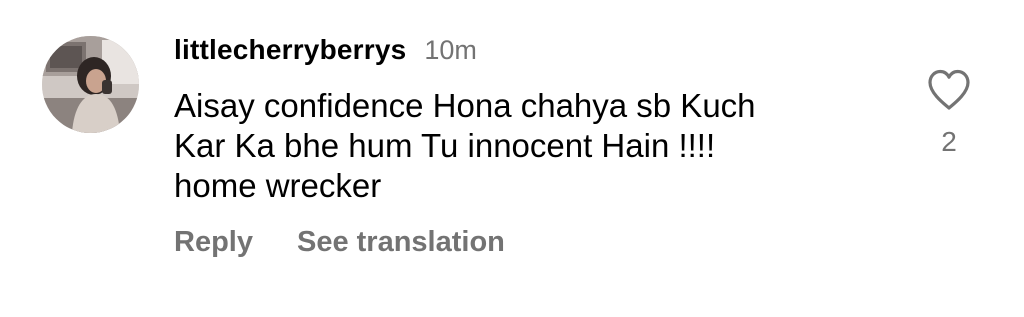 This screenshot has width=1024, height=317. What do you see at coordinates (949, 141) in the screenshot?
I see `like-count: 2` at bounding box center [949, 141].